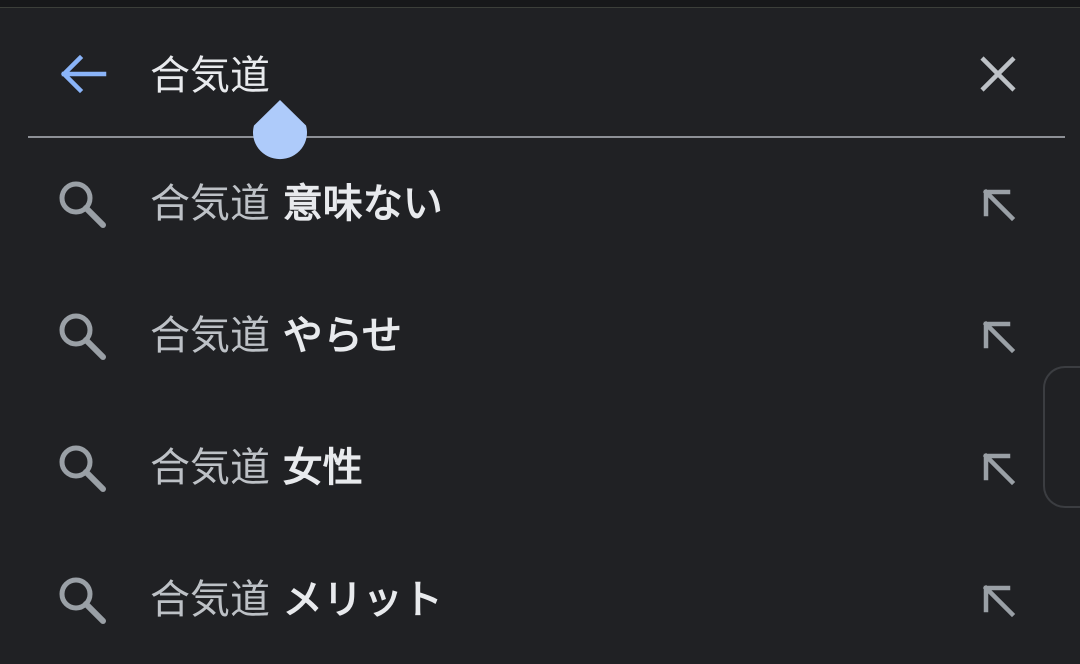 This screenshot has height=664, width=1080. Describe the element at coordinates (362, 204) in the screenshot. I see `suggestion-suffix: 意味ない` at that location.